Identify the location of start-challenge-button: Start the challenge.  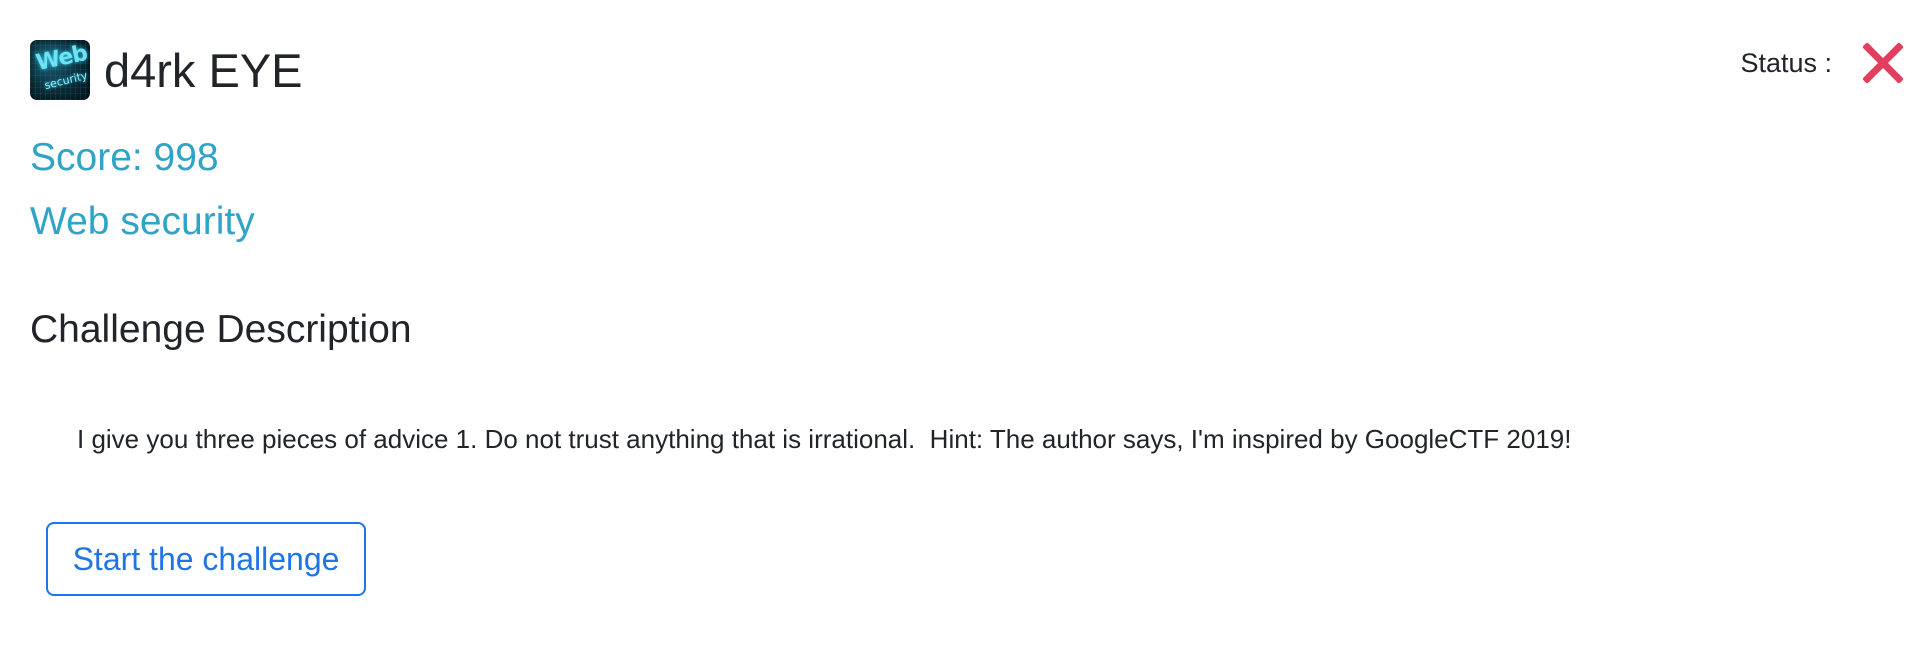
(206, 559).